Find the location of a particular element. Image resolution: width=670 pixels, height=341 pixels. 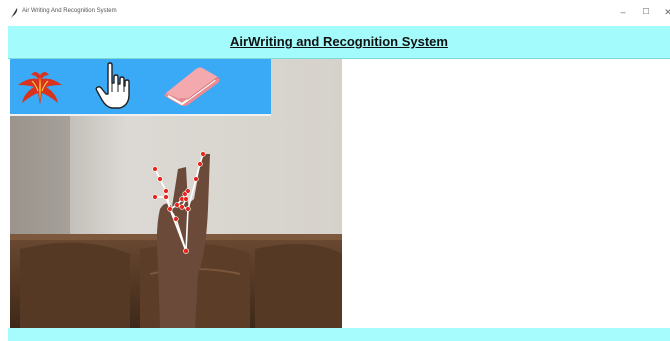

feather-icon is located at coordinates (14, 13).